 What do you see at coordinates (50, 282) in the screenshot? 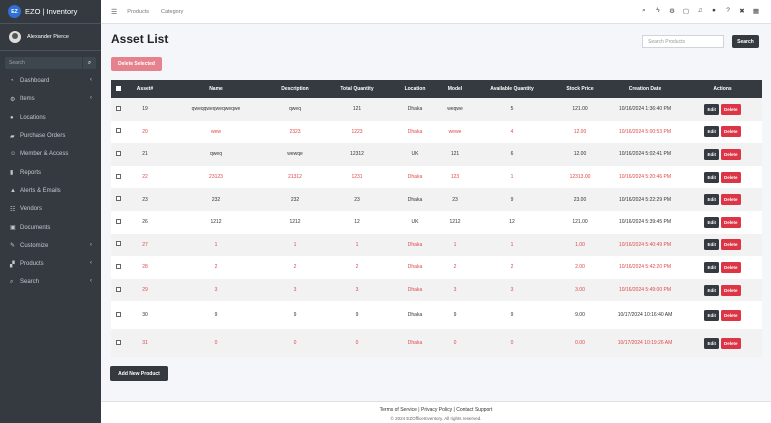
I see `sidebar-item-search: ⌕ Search ‹` at bounding box center [50, 282].